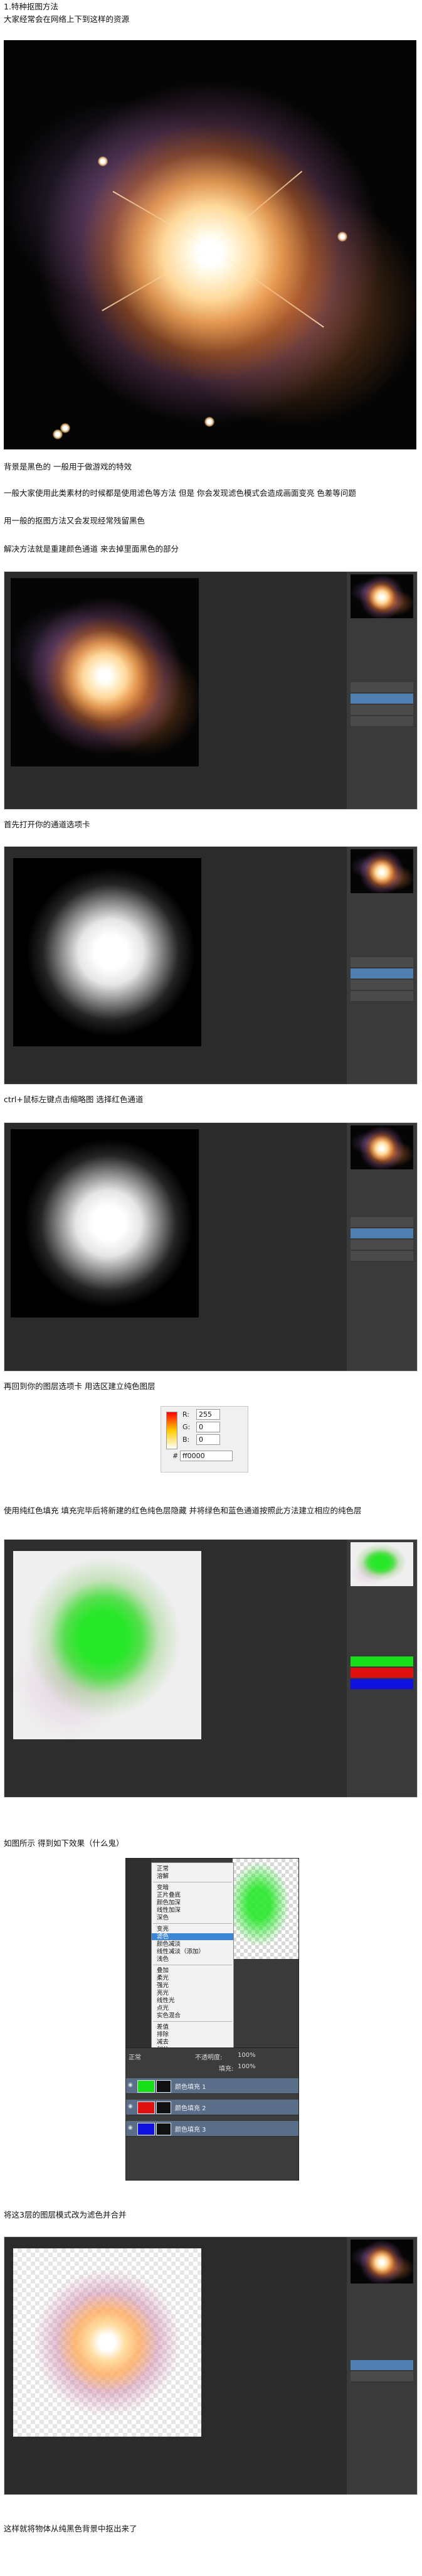  I want to click on r-label: R:, so click(186, 1414).